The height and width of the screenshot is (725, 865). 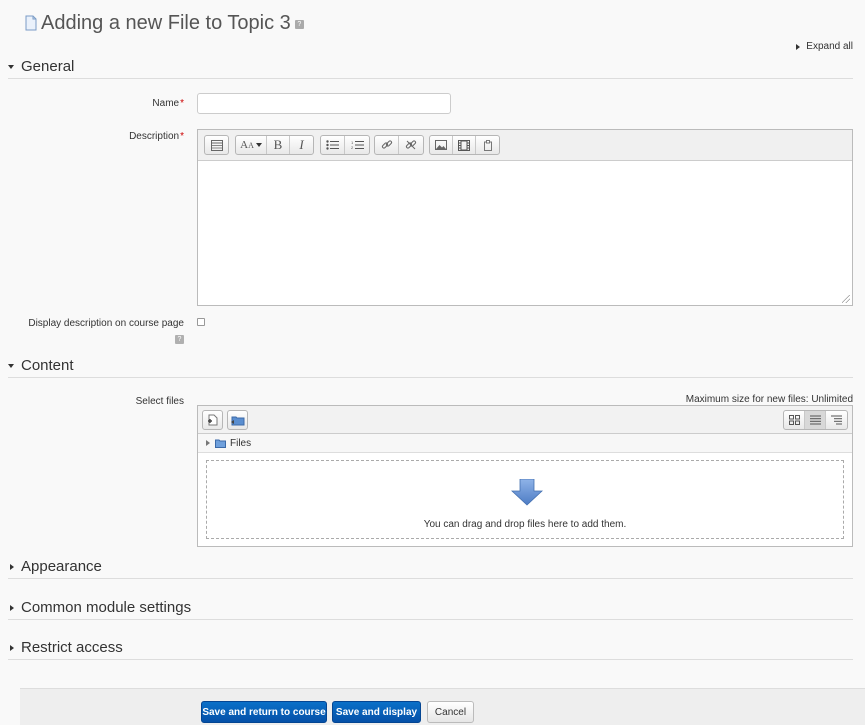 I want to click on view-toggle-group, so click(x=815, y=420).